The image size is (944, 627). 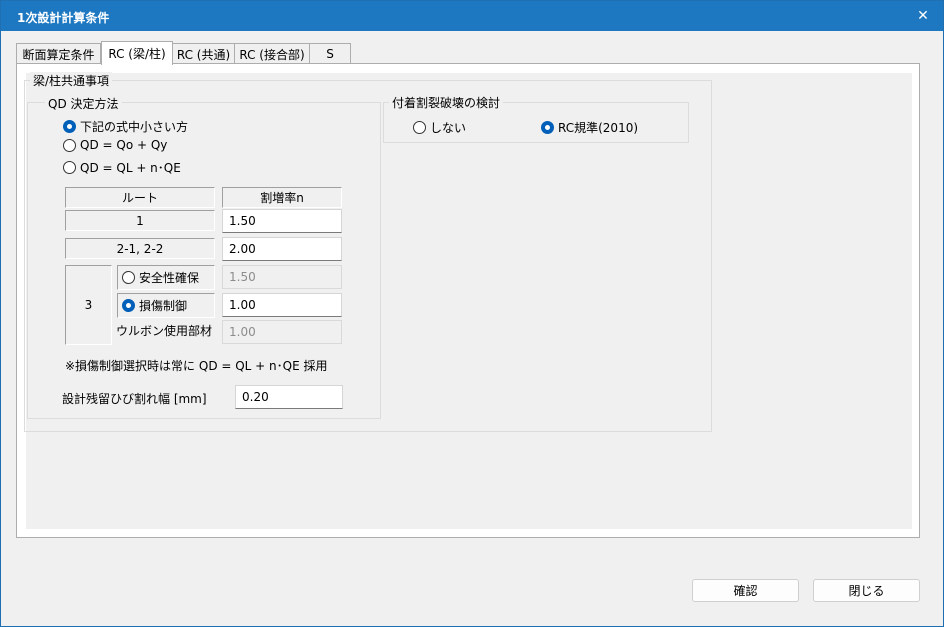 I want to click on tab-label: RC (共通), so click(x=203, y=54).